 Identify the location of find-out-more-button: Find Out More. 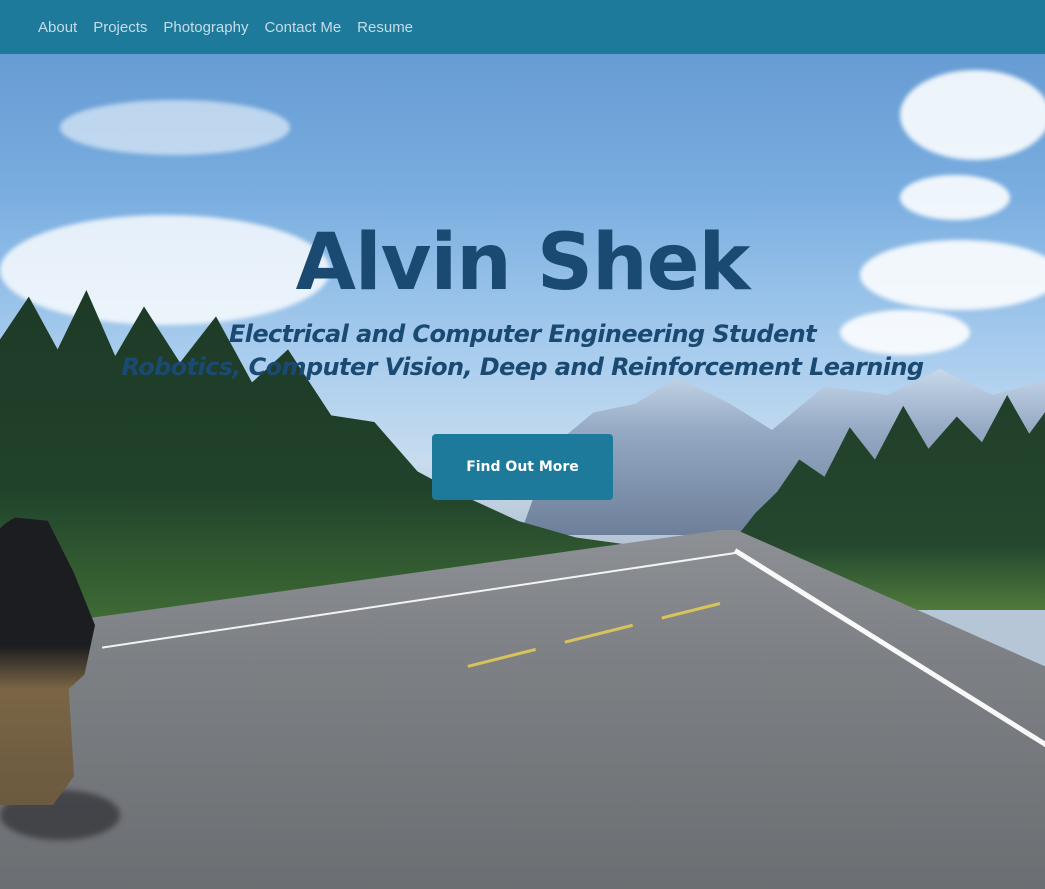
(522, 467).